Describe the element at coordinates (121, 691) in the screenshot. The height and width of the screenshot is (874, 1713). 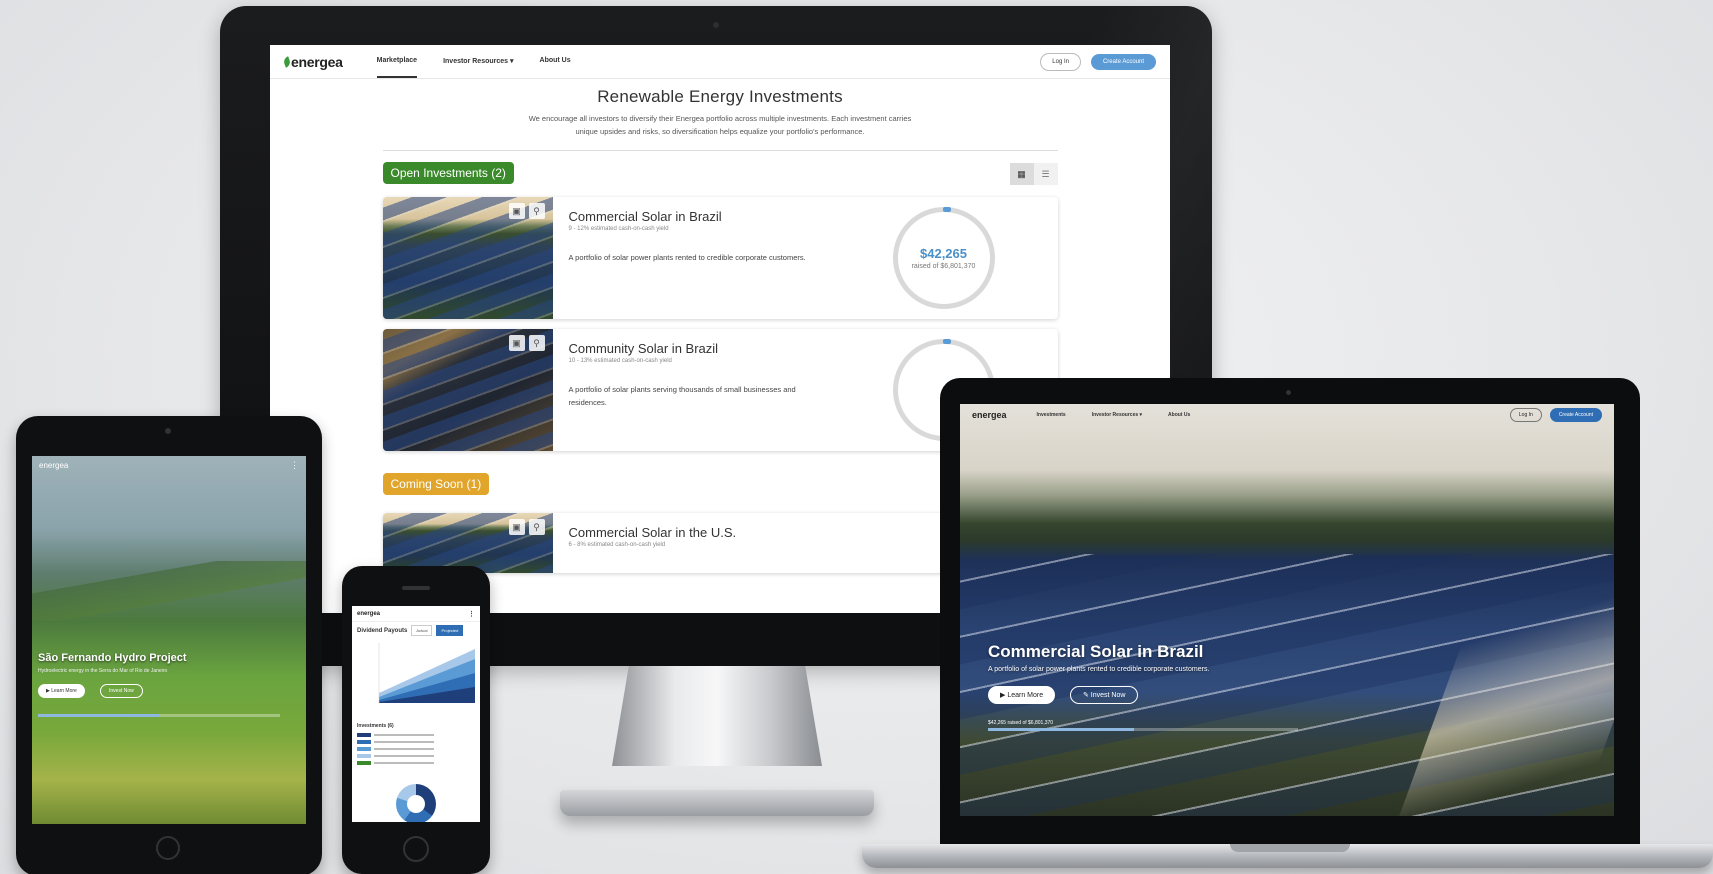
I see `invest-now-button: Invest Now` at that location.